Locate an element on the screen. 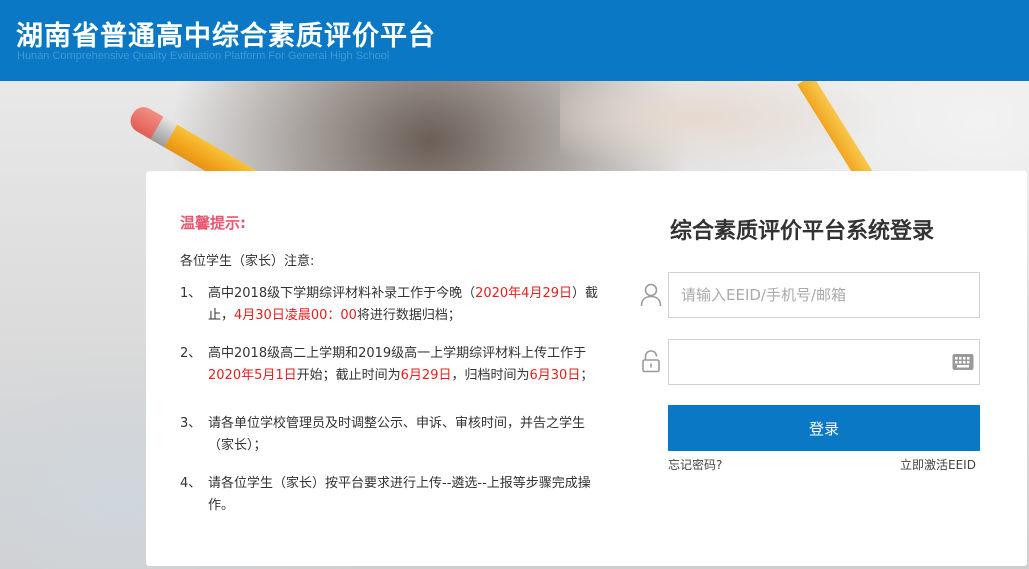 This screenshot has height=569, width=1029. notice-highlight: 4月30日凌晨00：00 is located at coordinates (295, 315).